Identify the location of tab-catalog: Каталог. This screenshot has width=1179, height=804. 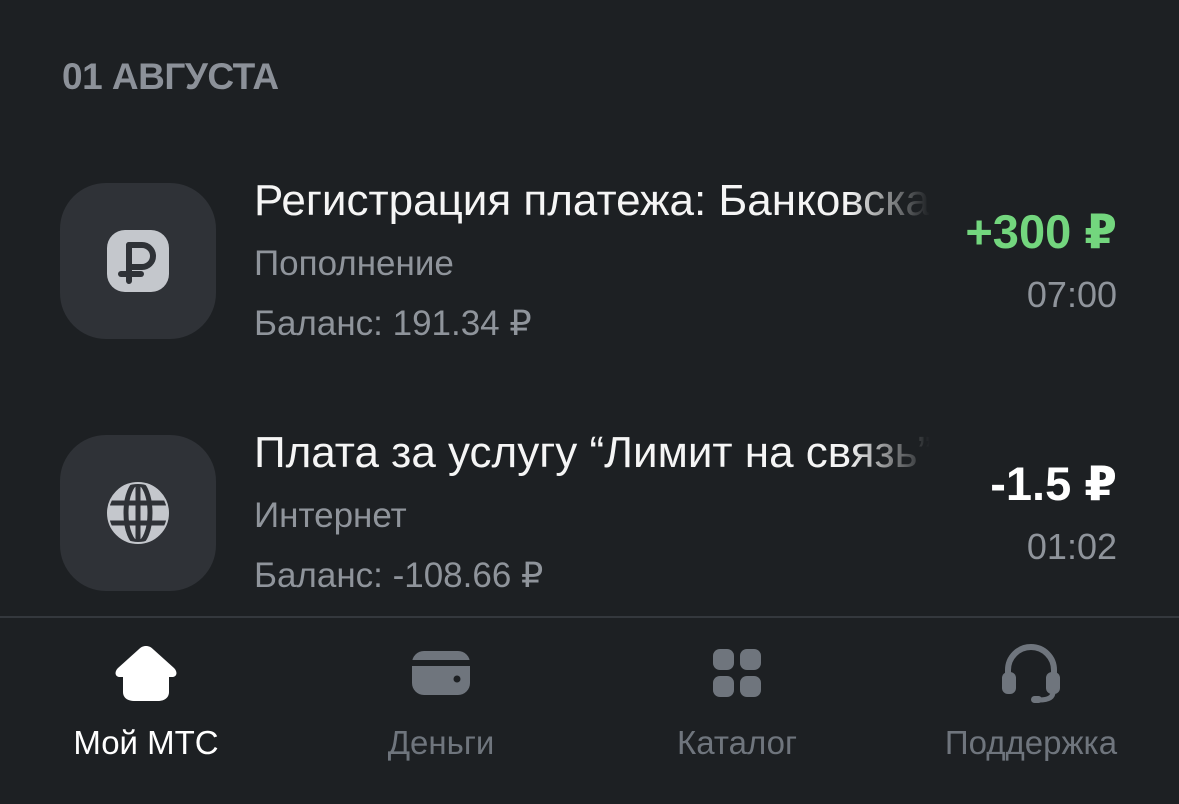
(737, 711).